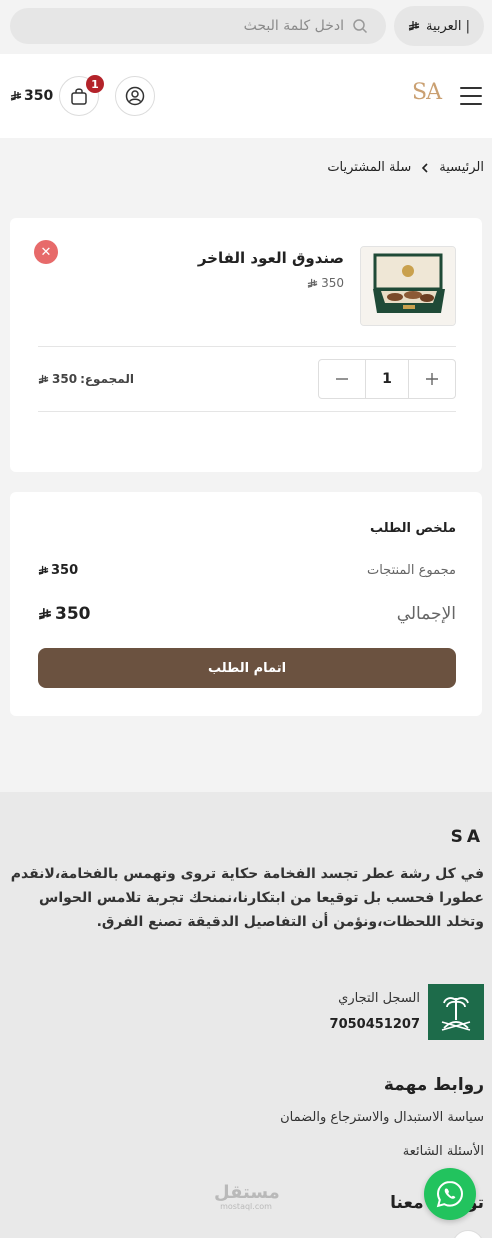 The height and width of the screenshot is (1238, 492). I want to click on decrease-quantity-button, so click(342, 379).